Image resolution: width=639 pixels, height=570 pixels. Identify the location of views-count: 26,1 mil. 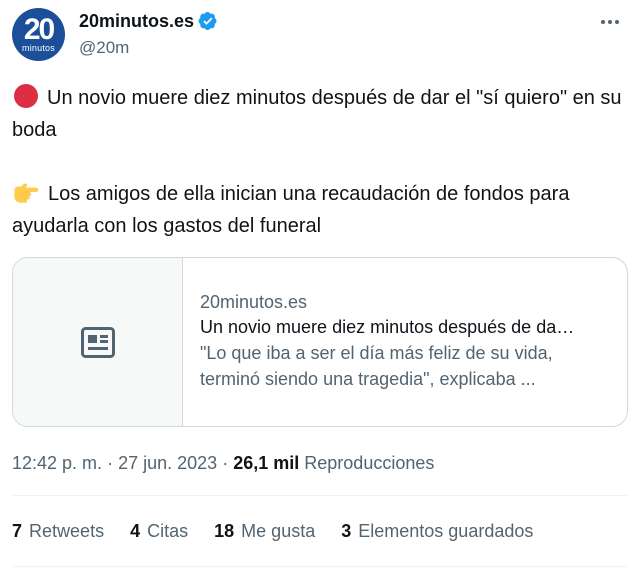
(266, 463).